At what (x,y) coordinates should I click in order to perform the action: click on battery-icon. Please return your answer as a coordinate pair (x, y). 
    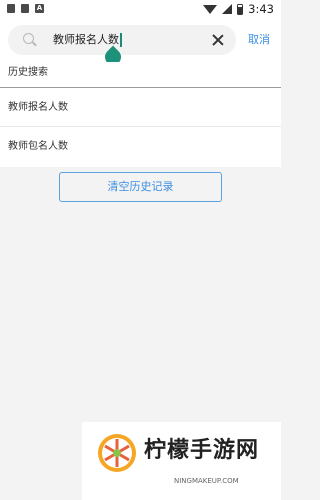
    Looking at the image, I should click on (240, 9).